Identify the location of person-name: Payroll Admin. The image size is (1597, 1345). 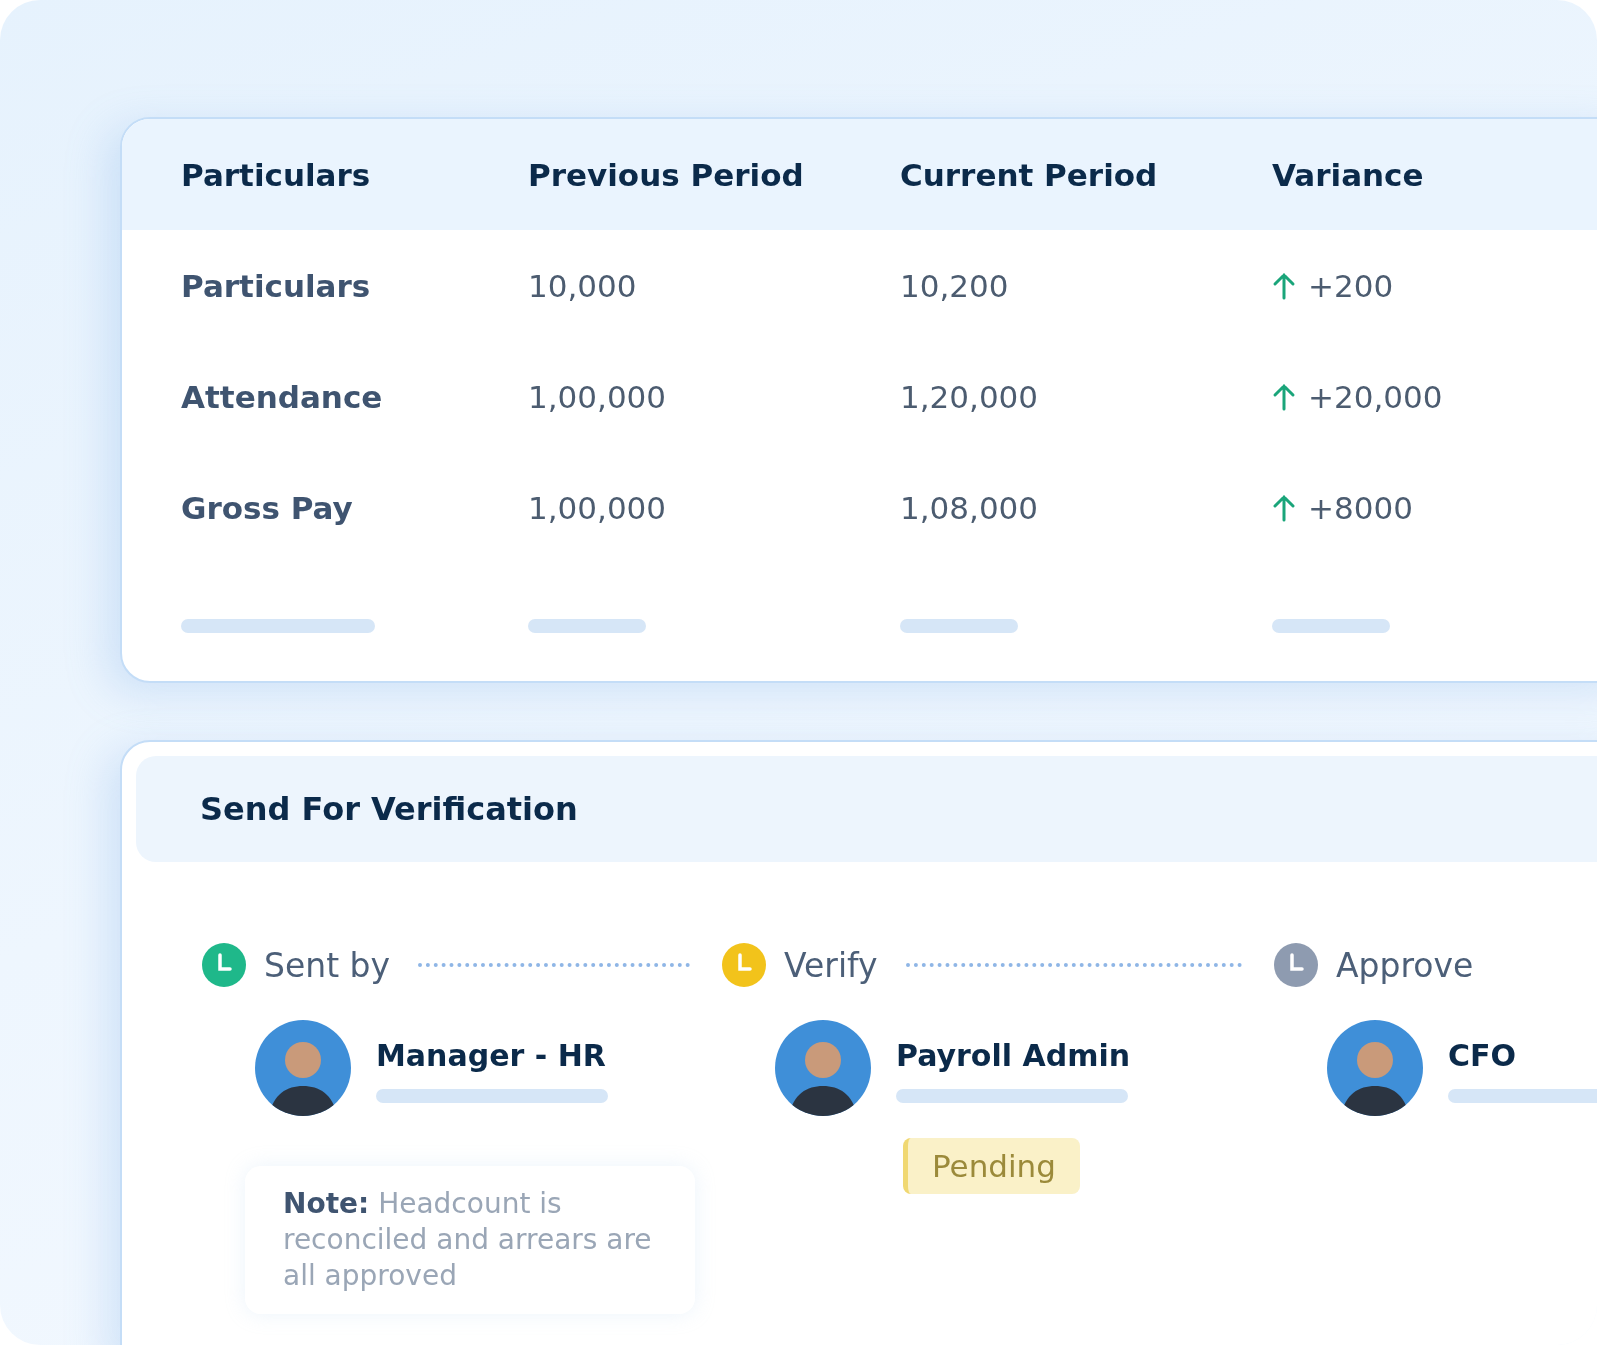
(1013, 1055).